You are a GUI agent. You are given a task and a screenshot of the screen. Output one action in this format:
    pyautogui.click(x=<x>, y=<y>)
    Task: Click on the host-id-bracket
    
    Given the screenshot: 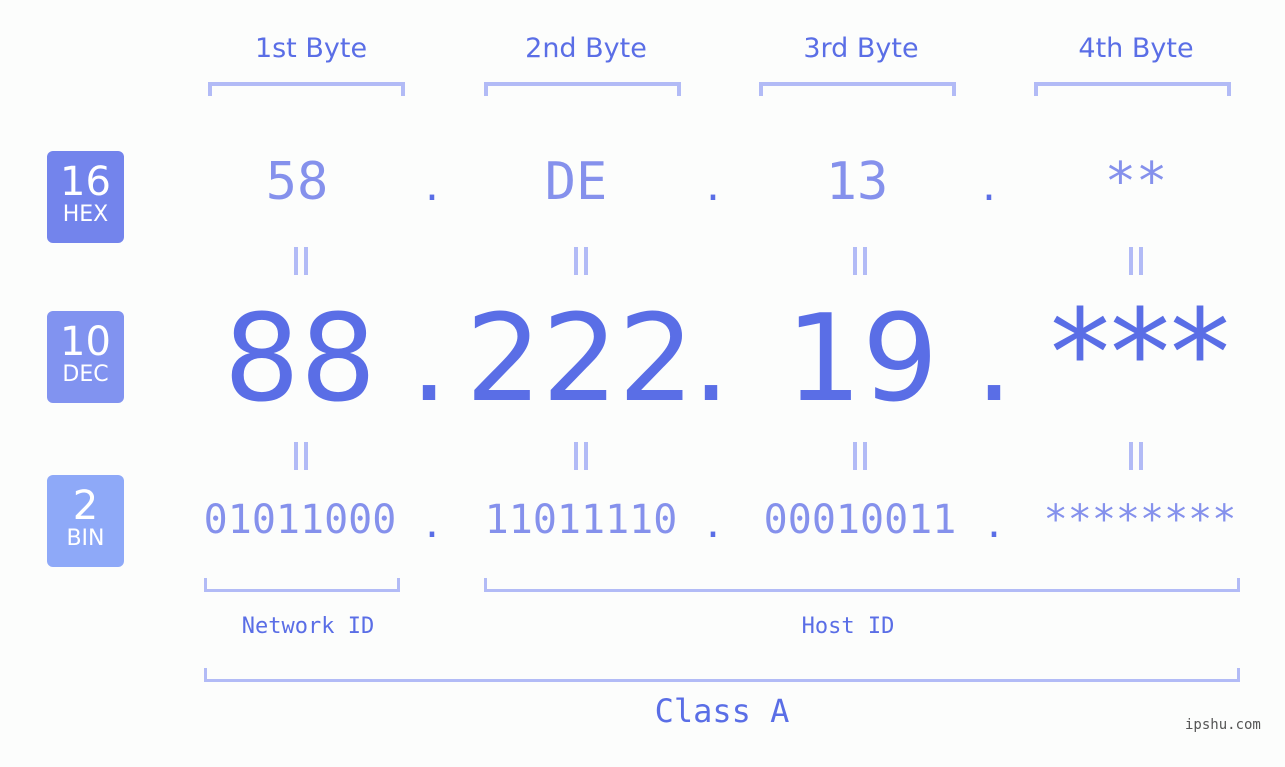 What is the action you would take?
    pyautogui.click(x=862, y=585)
    